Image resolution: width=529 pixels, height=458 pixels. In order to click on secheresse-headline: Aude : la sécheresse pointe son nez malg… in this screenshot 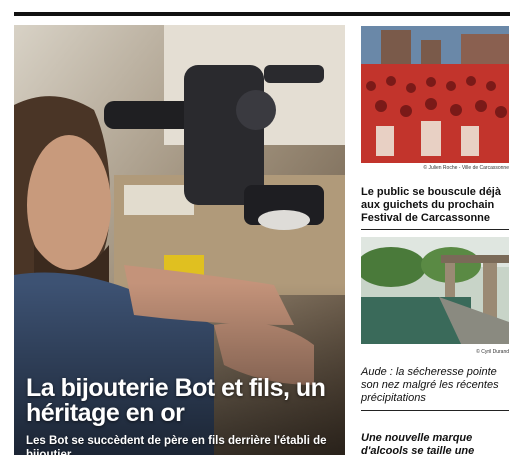, I will do `click(430, 385)`.